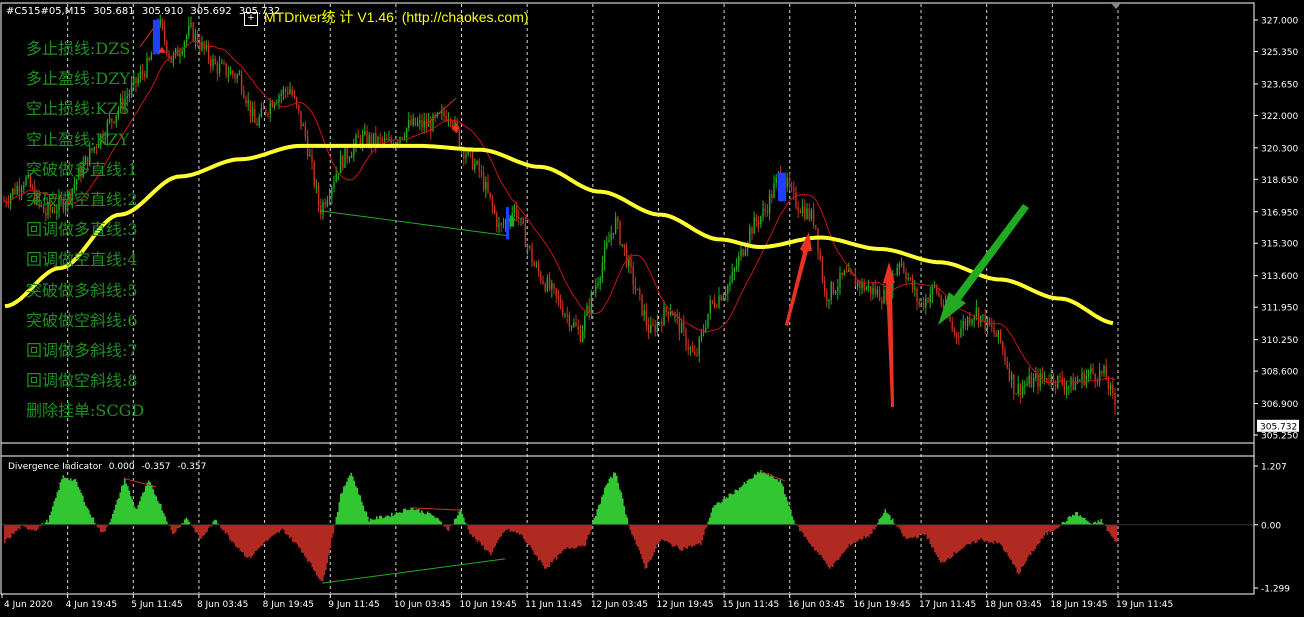  What do you see at coordinates (78, 48) in the screenshot?
I see `command-item: 多止损线:DZS` at bounding box center [78, 48].